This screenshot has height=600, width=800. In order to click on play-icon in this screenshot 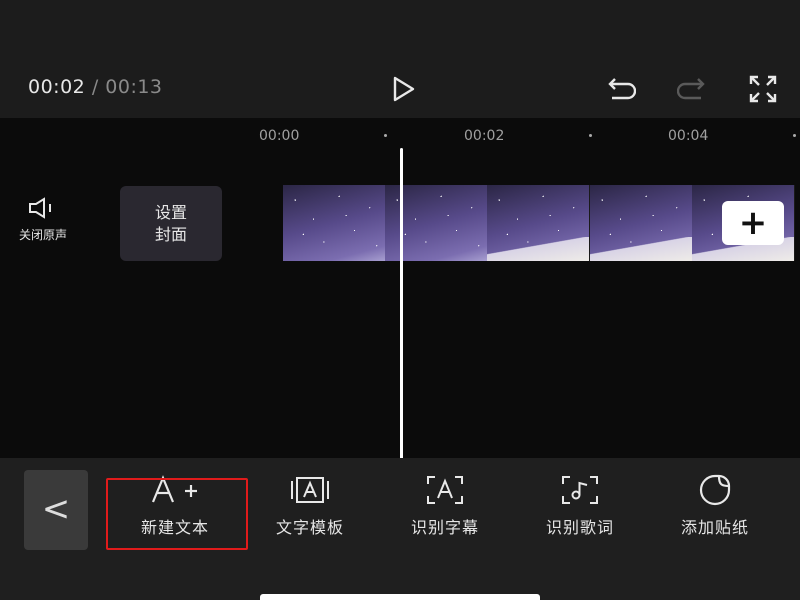, I will do `click(403, 89)`.